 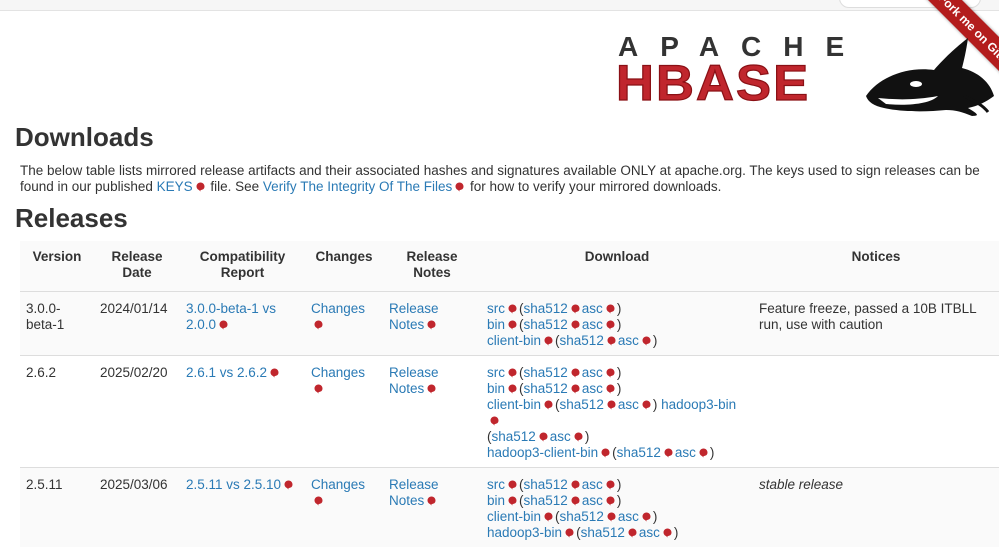 What do you see at coordinates (57, 412) in the screenshot?
I see `cell-version: 2.6.2` at bounding box center [57, 412].